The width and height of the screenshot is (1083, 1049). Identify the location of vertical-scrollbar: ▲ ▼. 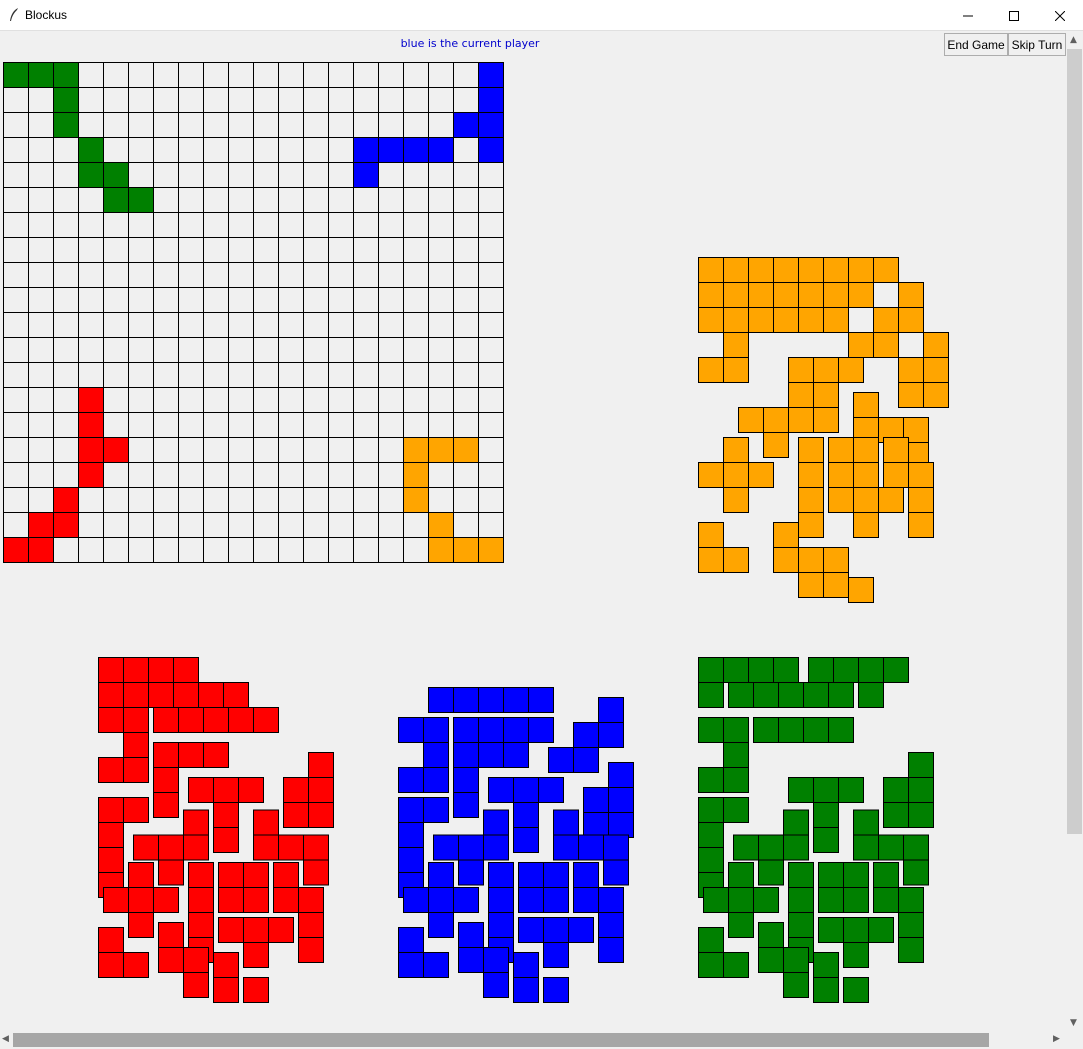
(1074, 531).